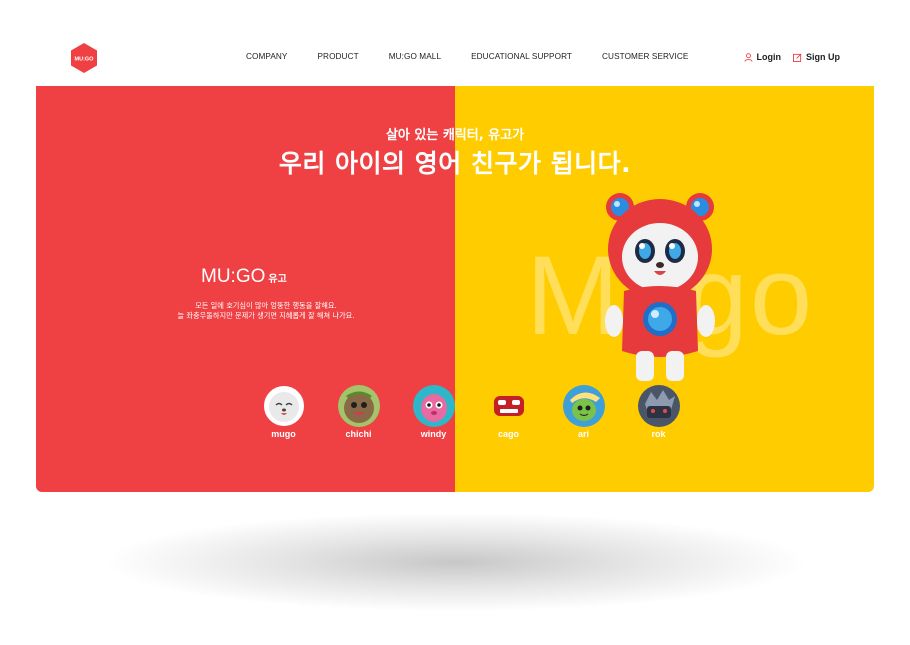  Describe the element at coordinates (283, 434) in the screenshot. I see `character-label: mugo` at that location.